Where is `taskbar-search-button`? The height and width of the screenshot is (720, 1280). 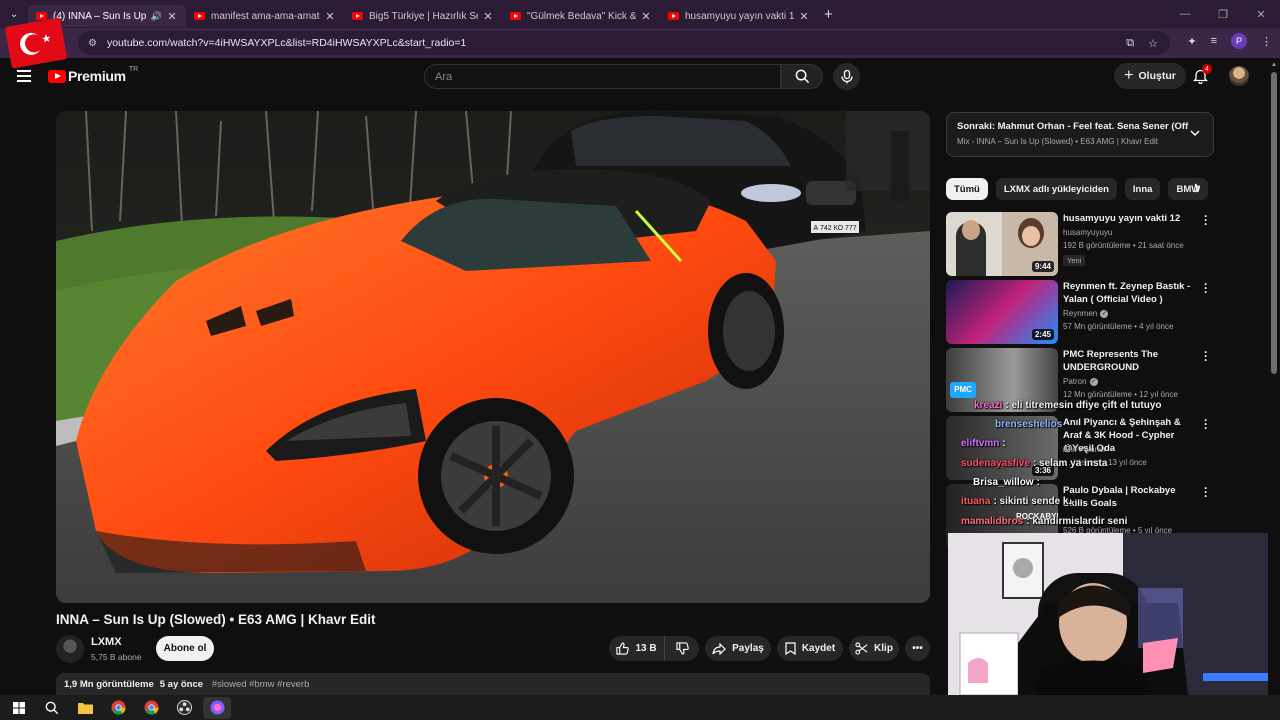 taskbar-search-button is located at coordinates (52, 708).